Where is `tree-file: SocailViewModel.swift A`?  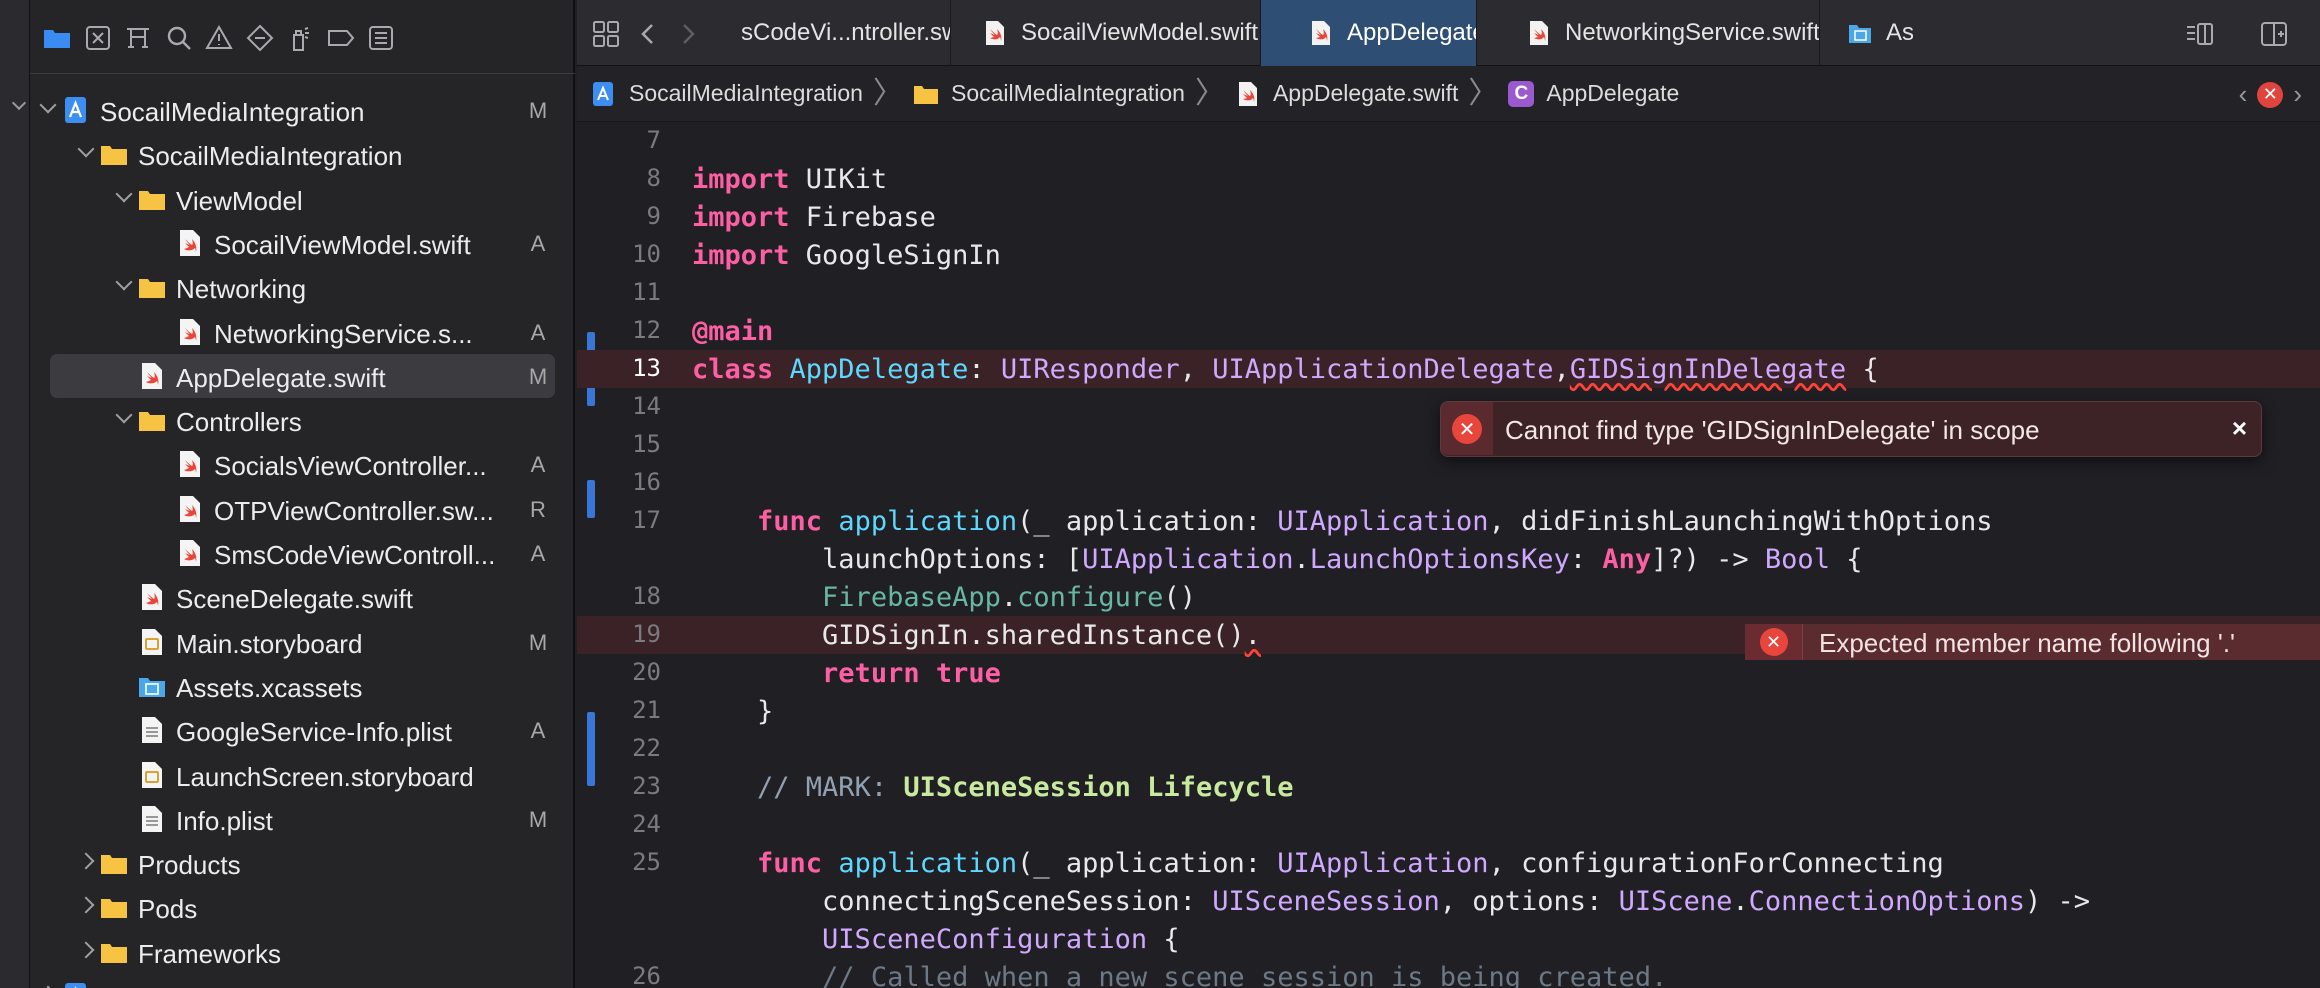
tree-file: SocailViewModel.swift A is located at coordinates (302, 243).